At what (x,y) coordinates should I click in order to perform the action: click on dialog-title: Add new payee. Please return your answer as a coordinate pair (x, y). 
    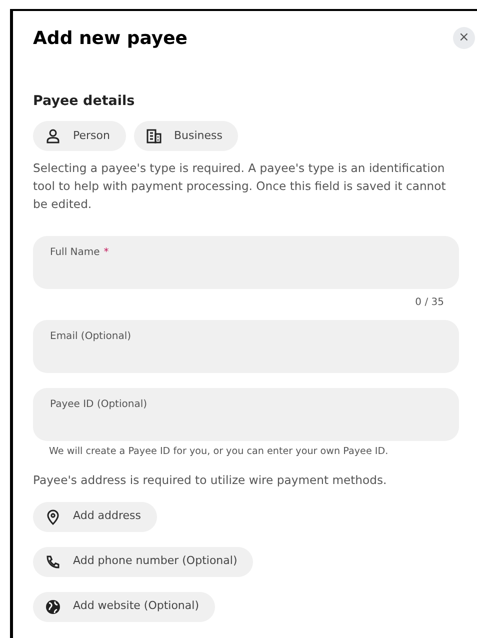
    Looking at the image, I should click on (110, 39).